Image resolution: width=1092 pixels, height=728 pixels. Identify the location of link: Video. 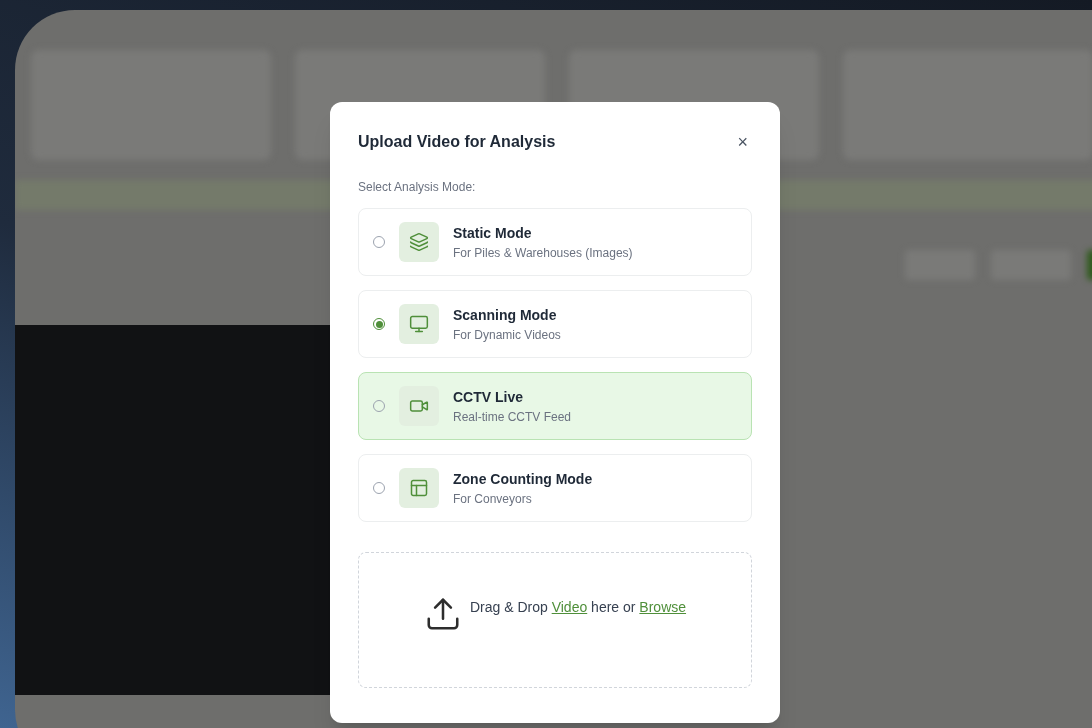
(569, 607).